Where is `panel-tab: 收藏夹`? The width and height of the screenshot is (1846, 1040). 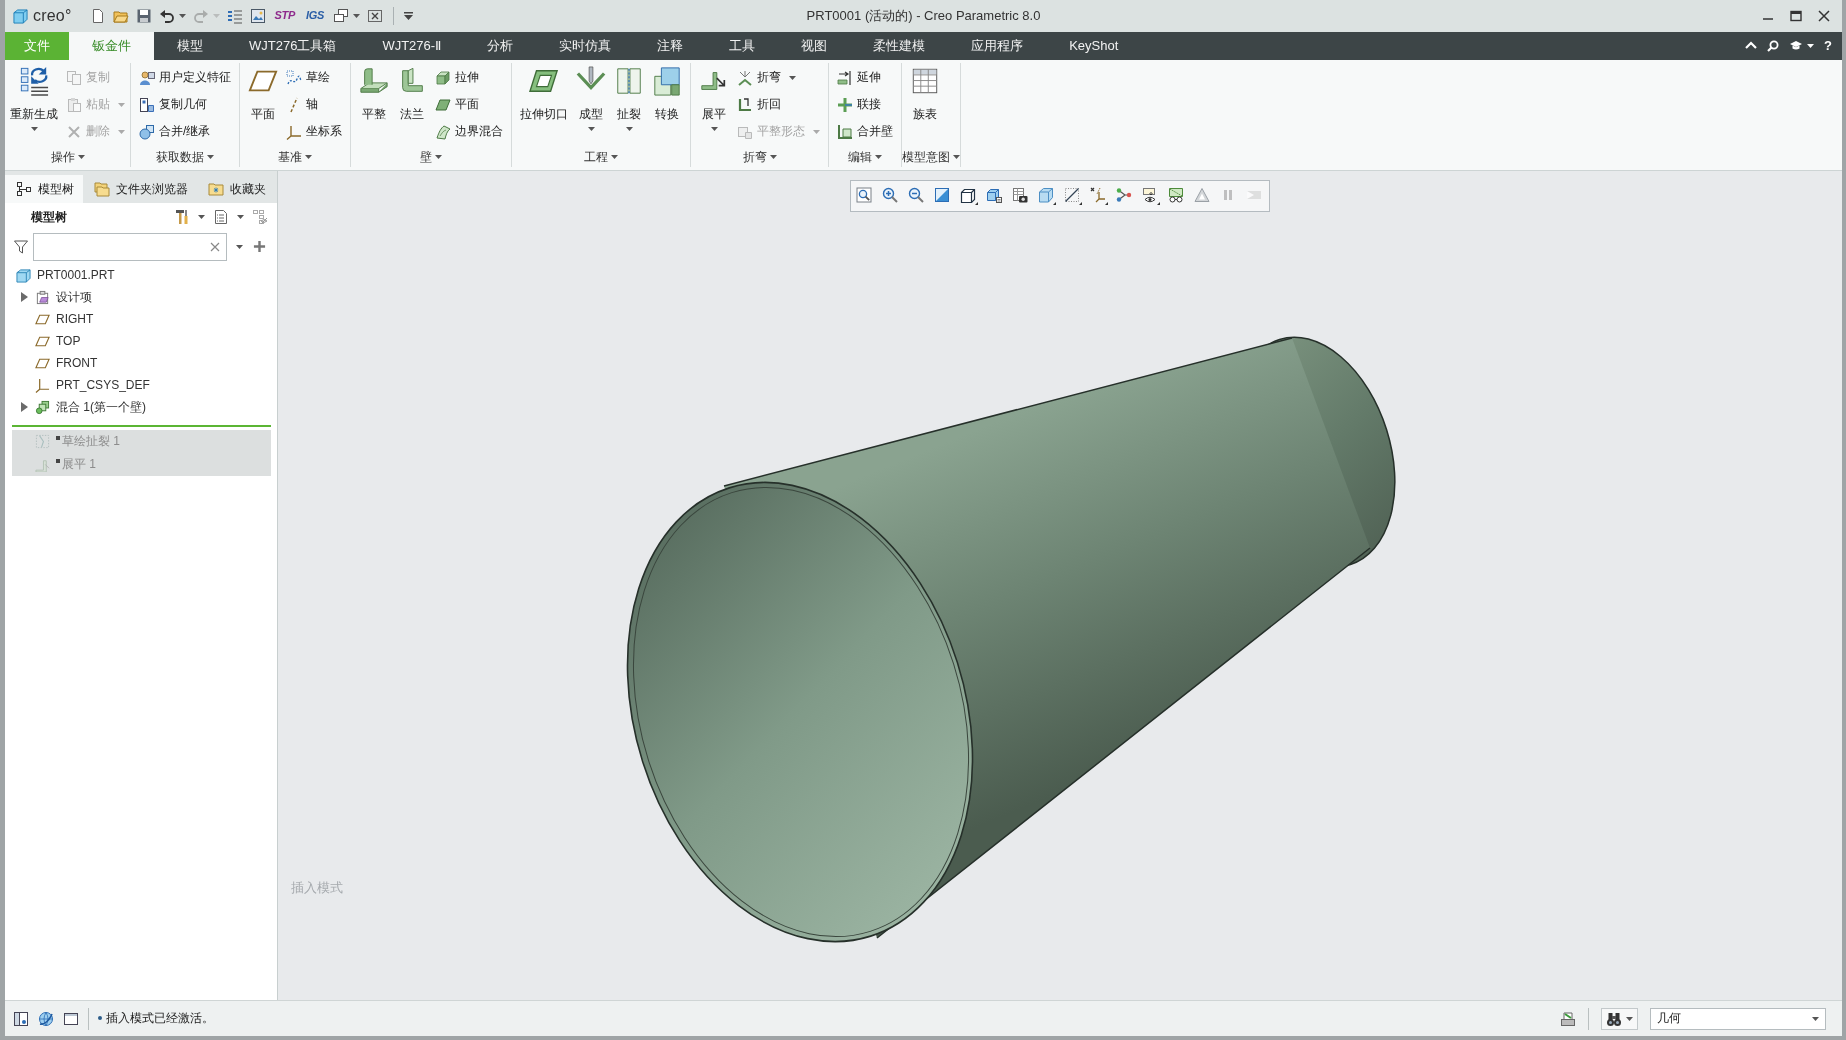
panel-tab: 收藏夹 is located at coordinates (236, 189).